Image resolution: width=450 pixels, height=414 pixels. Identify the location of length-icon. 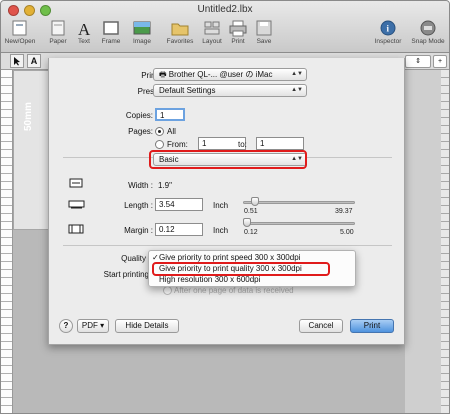
(76, 204).